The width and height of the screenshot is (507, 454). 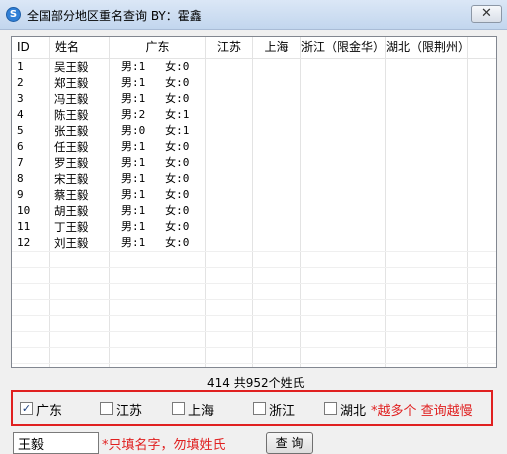 I want to click on cell-id: 10, so click(x=24, y=210).